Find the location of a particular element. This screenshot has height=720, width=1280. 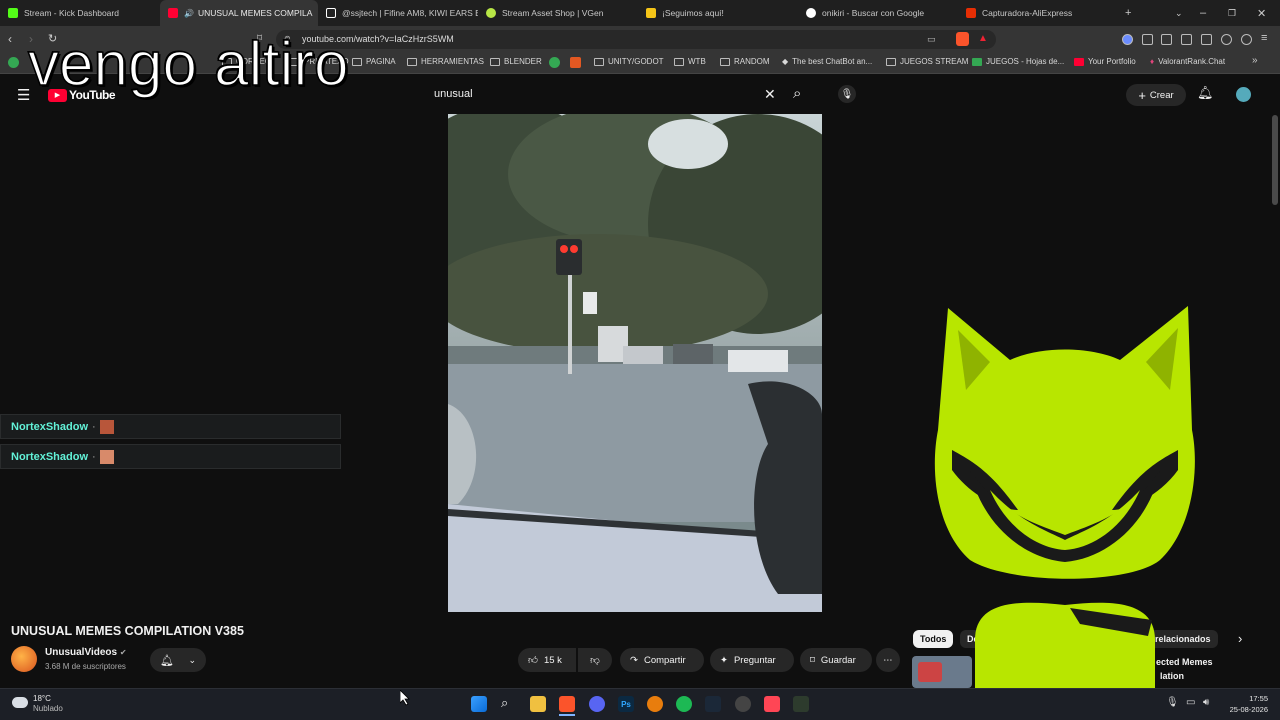

blender-icon is located at coordinates (655, 704).